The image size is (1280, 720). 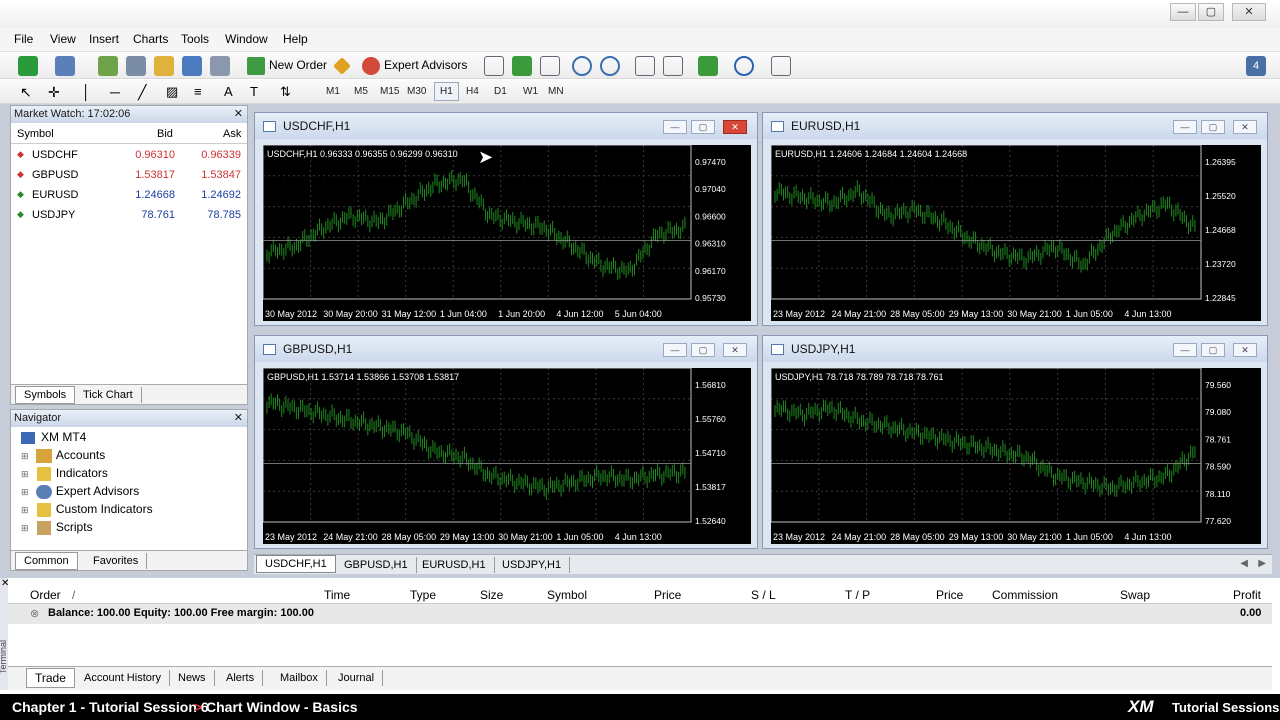 I want to click on chart-tab-eurusd: EURUSD,H1, so click(x=454, y=565).